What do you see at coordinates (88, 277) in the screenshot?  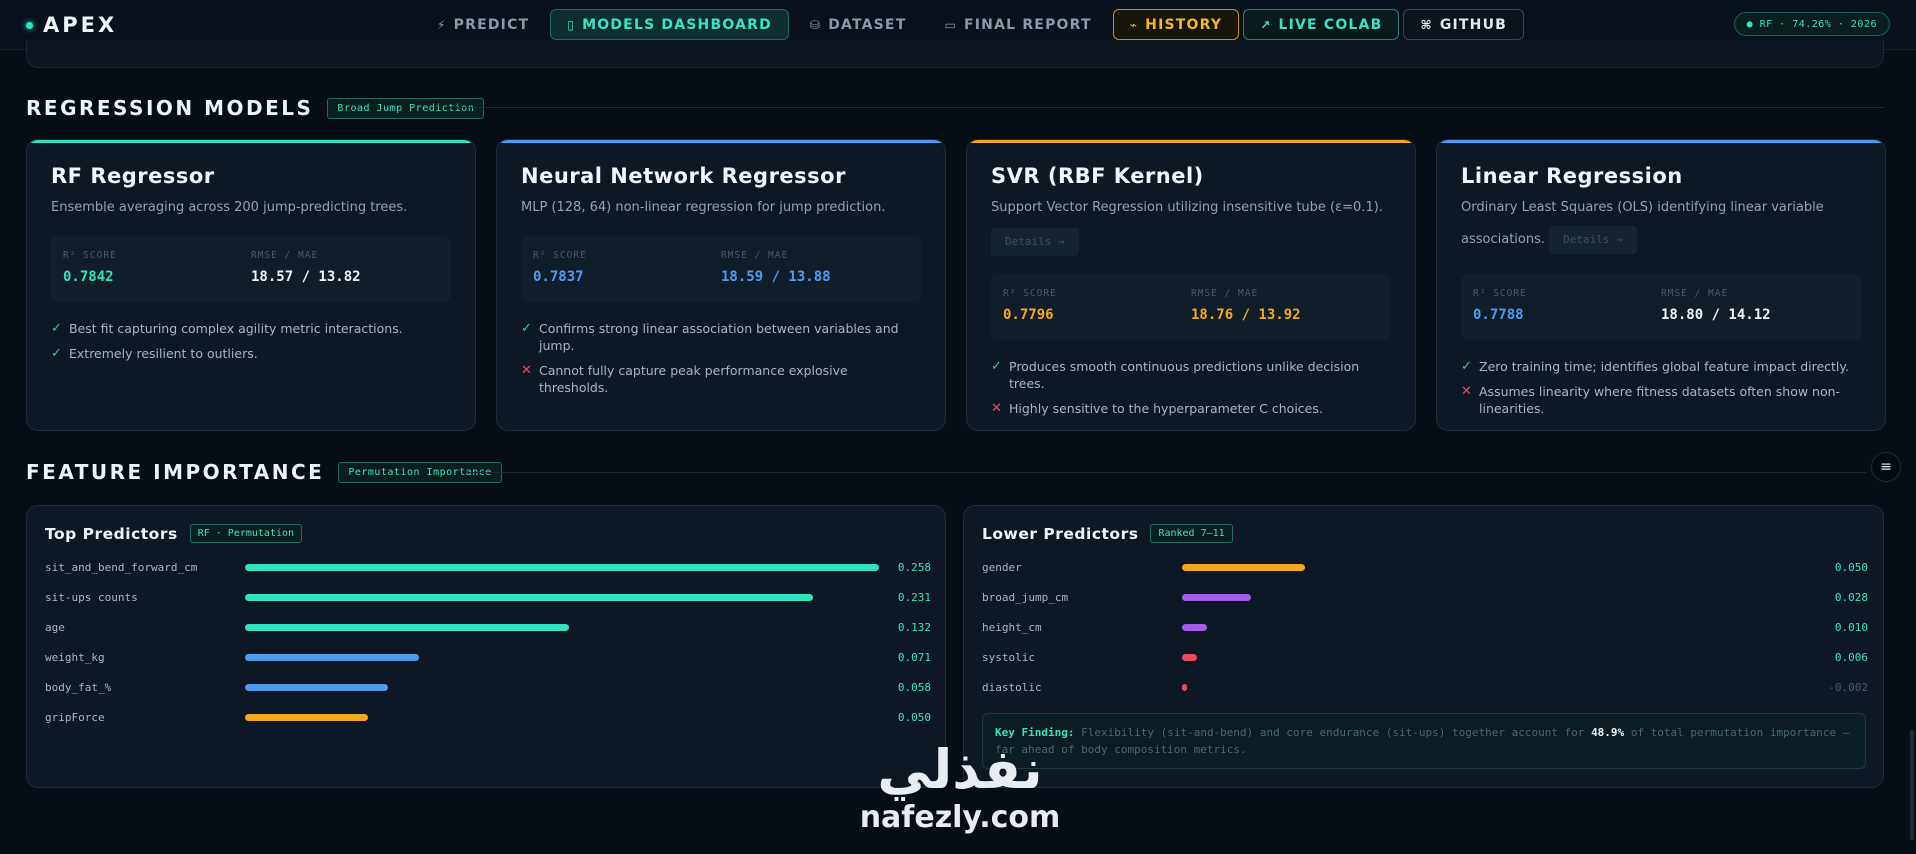 I see `r2-value: 0.7842` at bounding box center [88, 277].